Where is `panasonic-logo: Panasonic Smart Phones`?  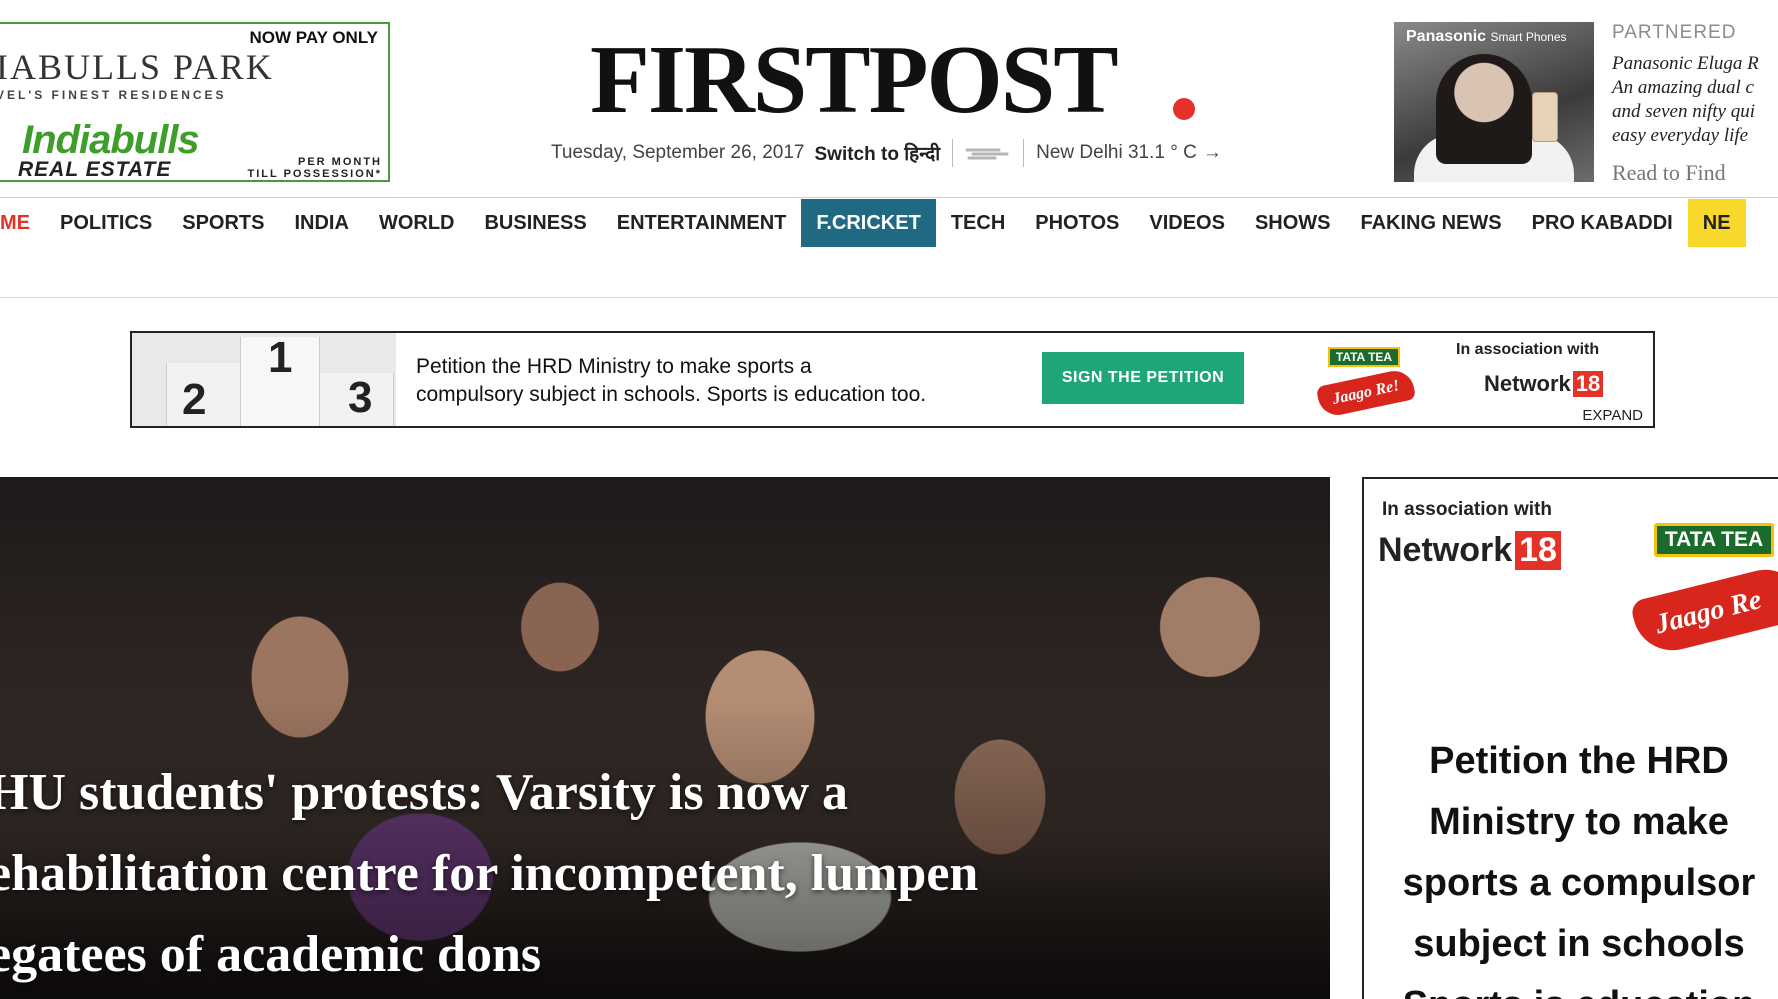
panasonic-logo: Panasonic Smart Phones is located at coordinates (1486, 37).